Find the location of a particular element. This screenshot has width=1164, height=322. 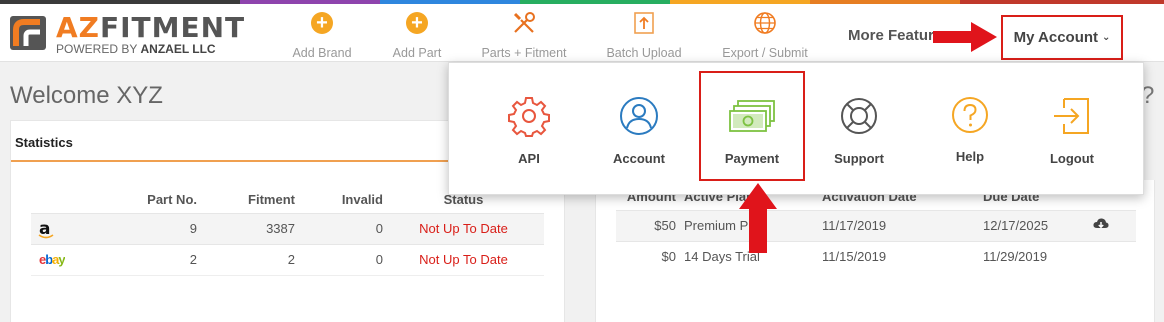

nav-batch-upload-label: Batch Upload is located at coordinates (644, 53).